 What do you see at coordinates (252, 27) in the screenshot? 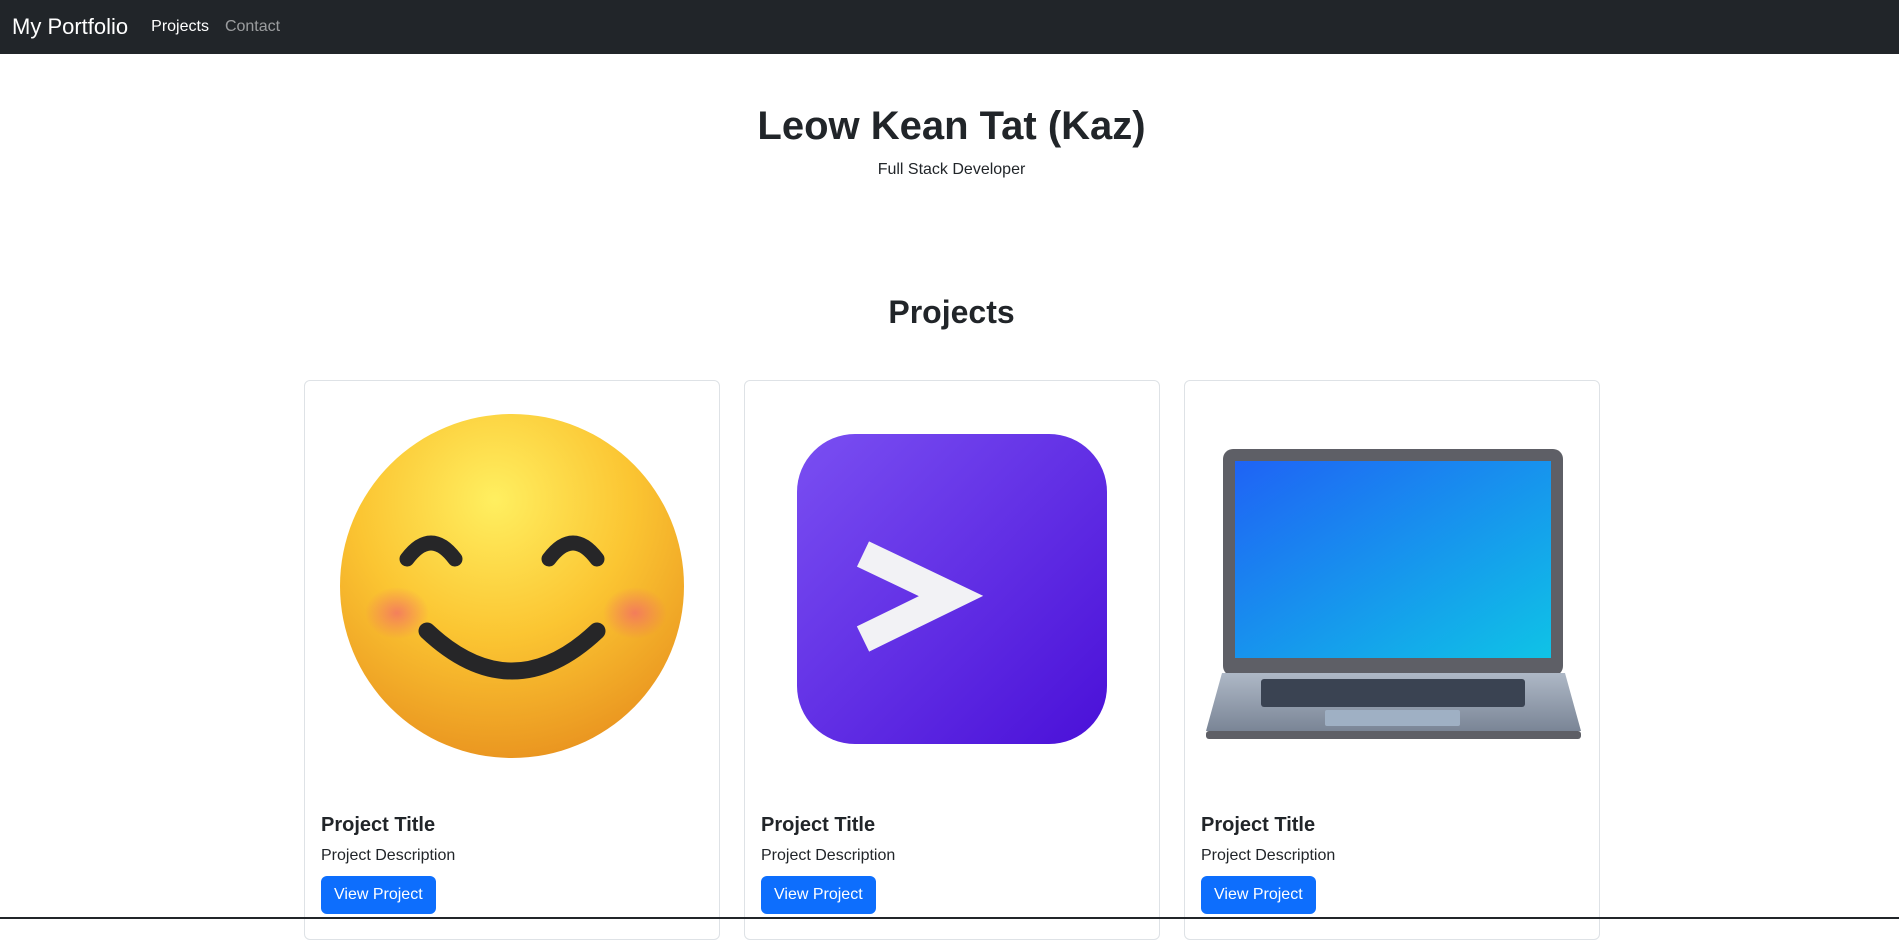
I see `nav-link-contact: Contact` at bounding box center [252, 27].